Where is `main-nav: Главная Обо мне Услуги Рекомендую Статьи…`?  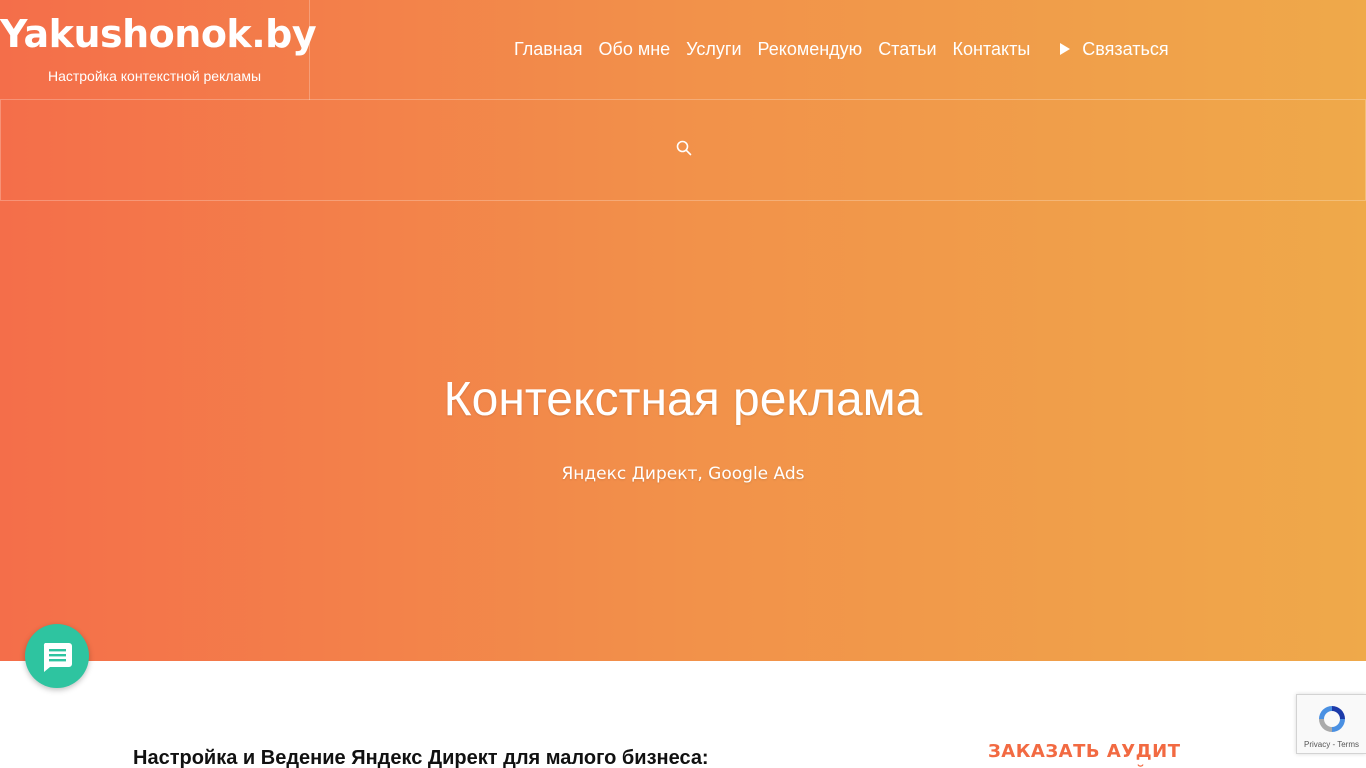
main-nav: Главная Обо мне Услуги Рекомендую Статьи… is located at coordinates (841, 49).